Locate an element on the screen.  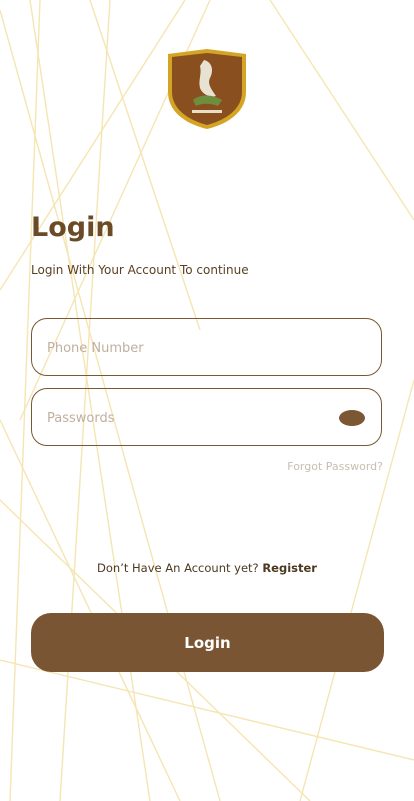
page-subtitle: Login With Your Account To continue is located at coordinates (140, 270).